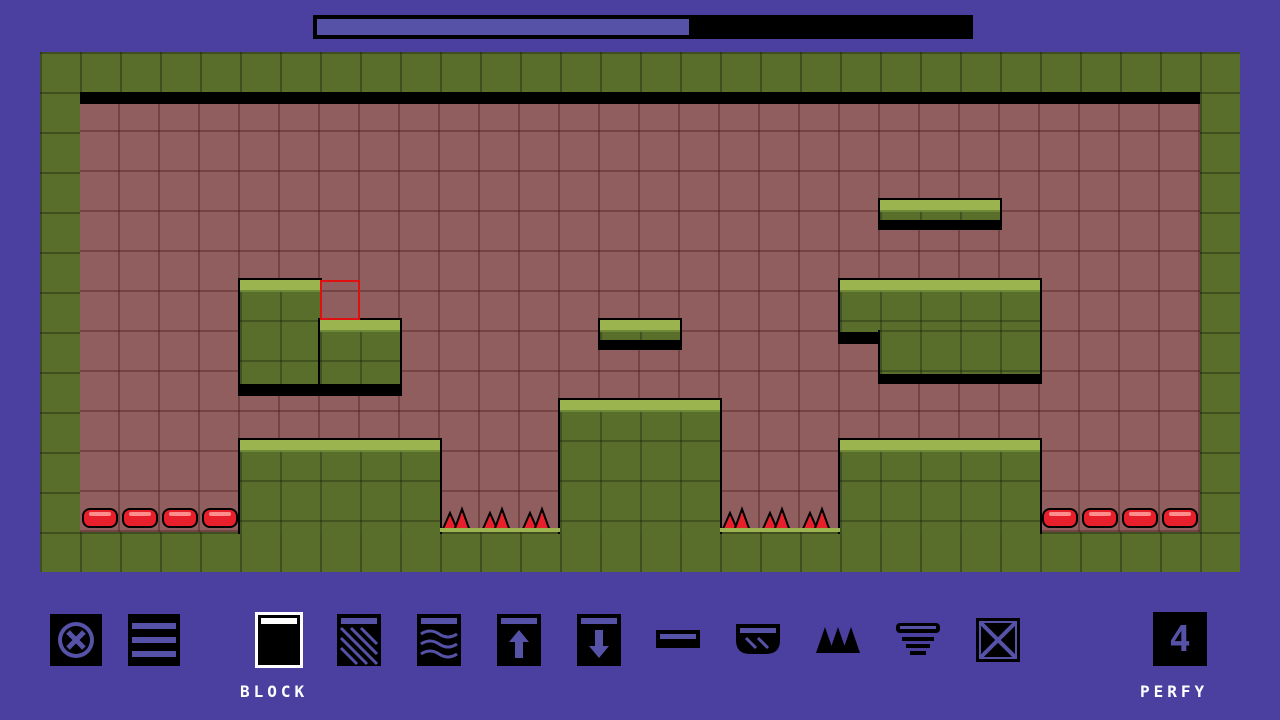 The width and height of the screenshot is (1280, 720). What do you see at coordinates (640, 98) in the screenshot?
I see `ceiling-edge` at bounding box center [640, 98].